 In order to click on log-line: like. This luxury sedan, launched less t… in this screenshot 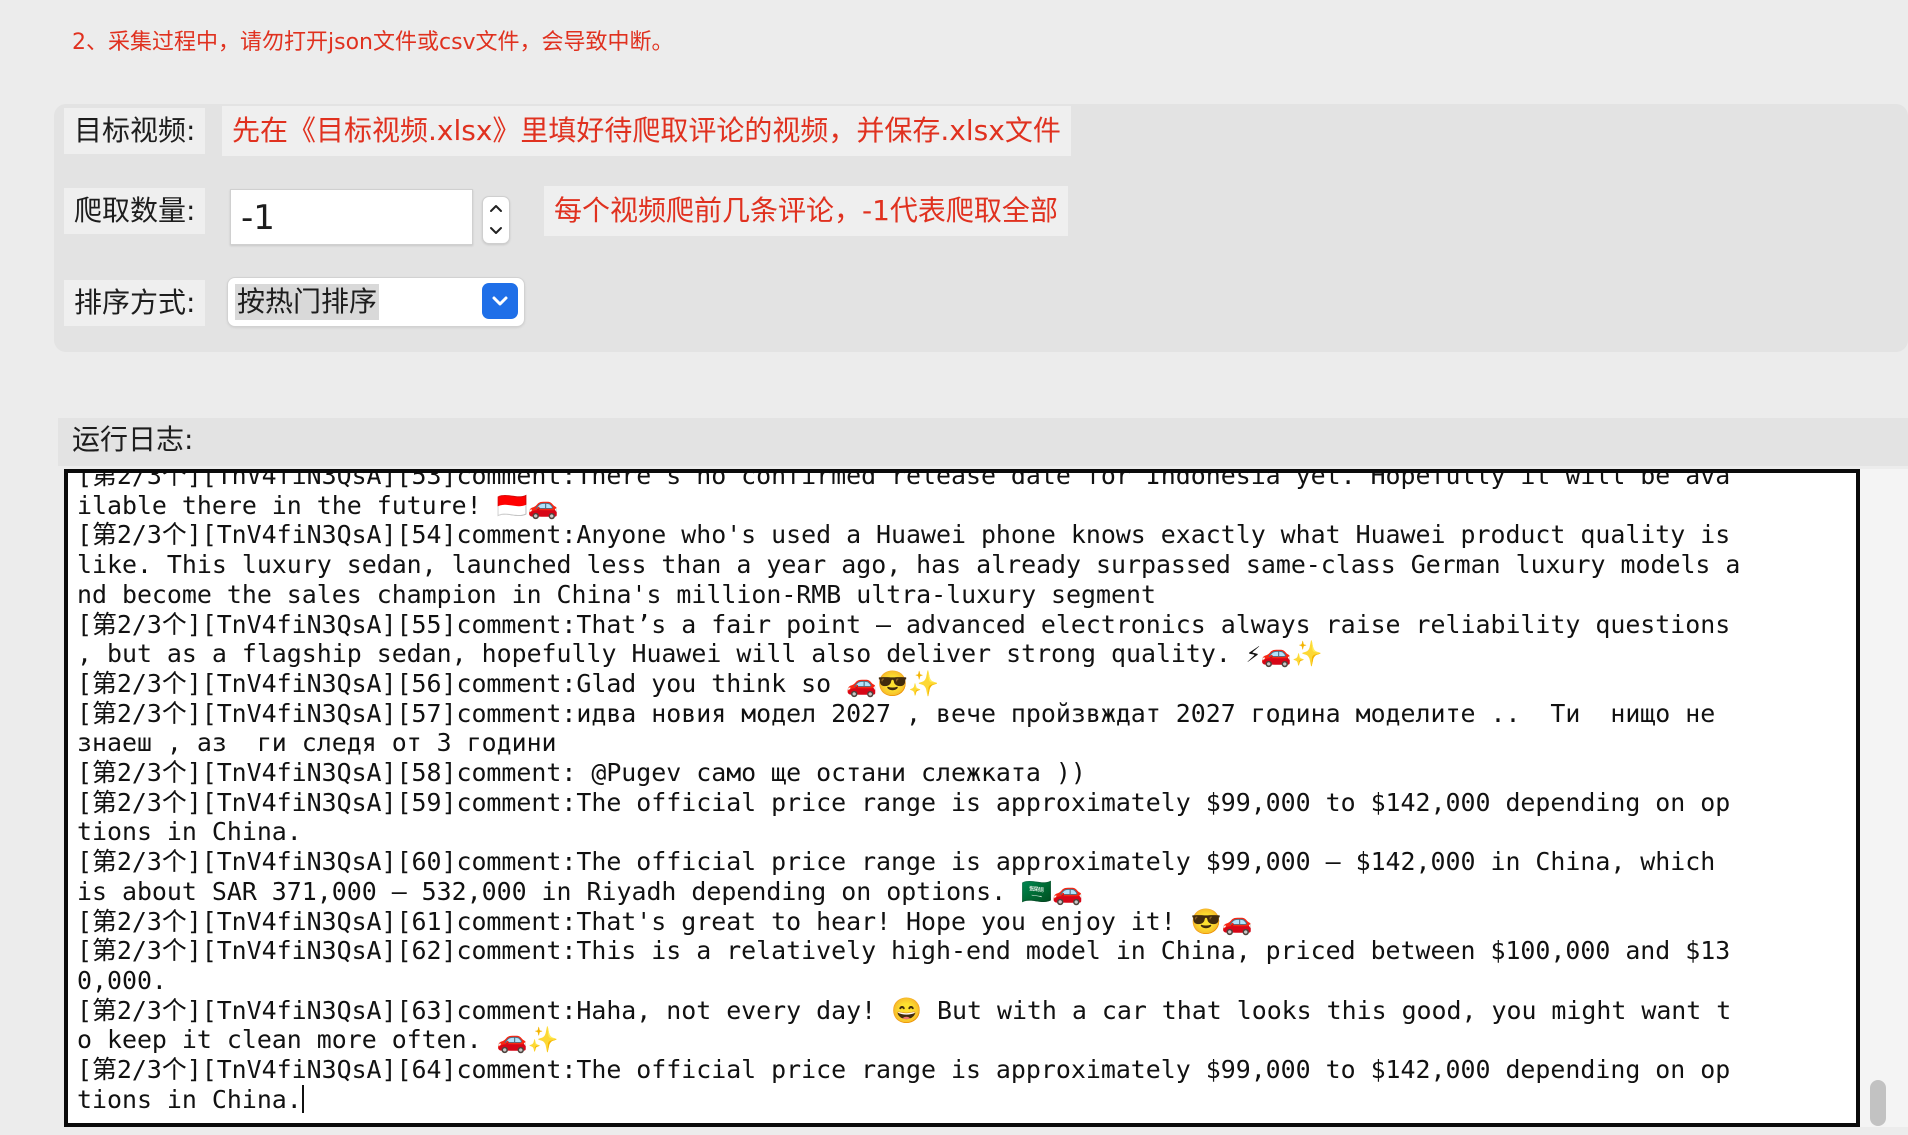, I will do `click(909, 565)`.